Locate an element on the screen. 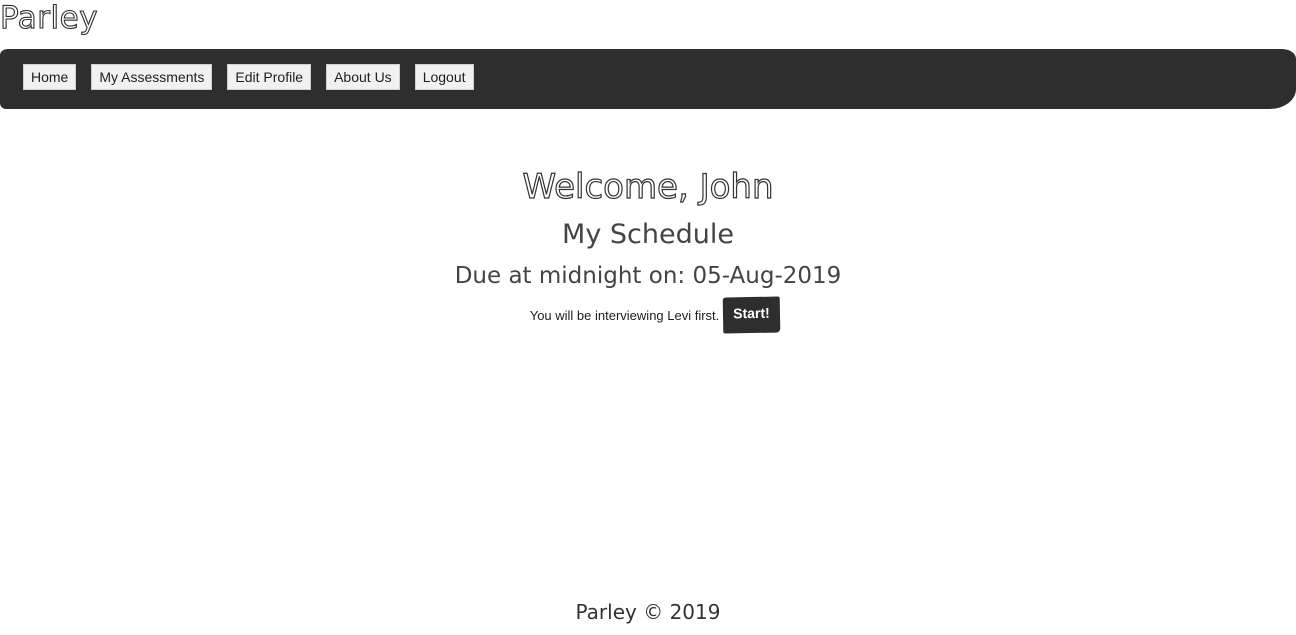  due-date-text: Due at midnight on: 05-Aug-2019 is located at coordinates (648, 276).